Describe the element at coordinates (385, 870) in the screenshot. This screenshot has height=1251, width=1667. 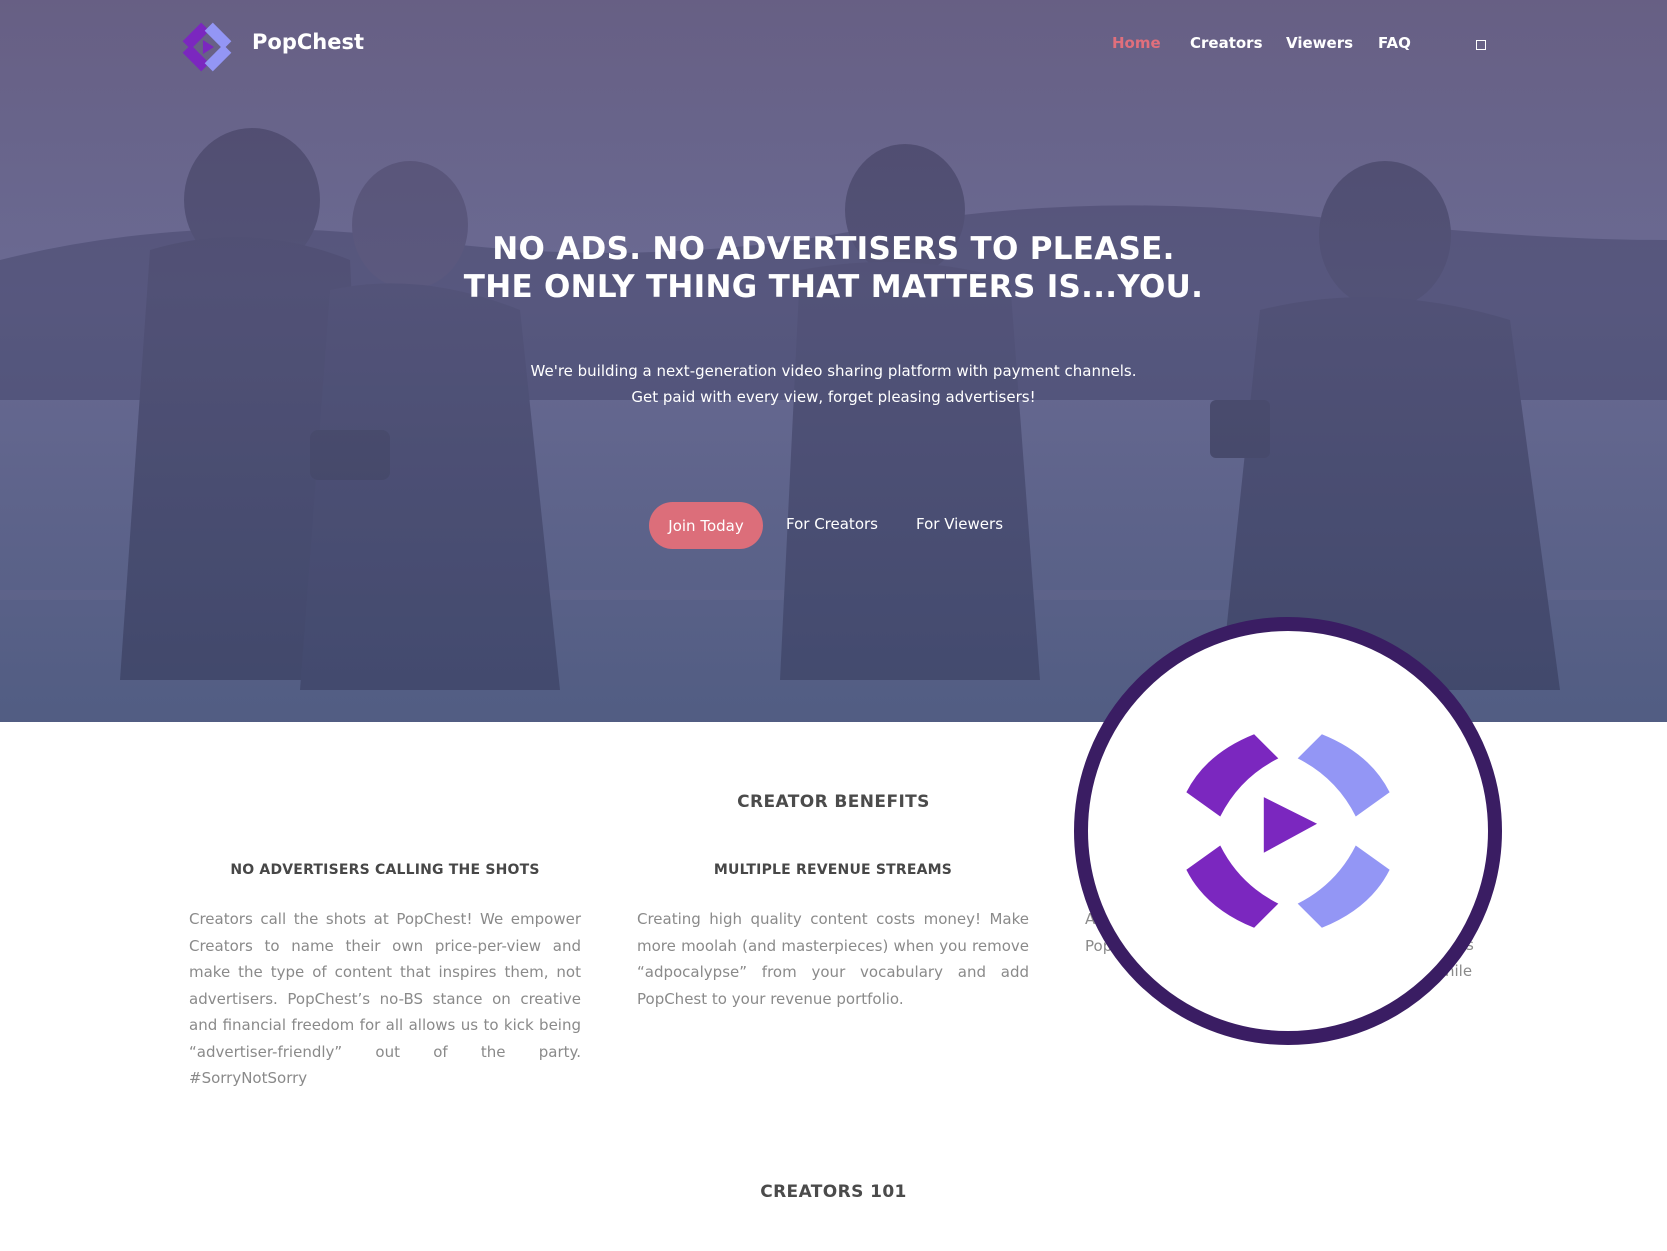
I see `benefit-title-no-advertisers: NO ADVERTISERS CALLING THE SHOTS` at that location.